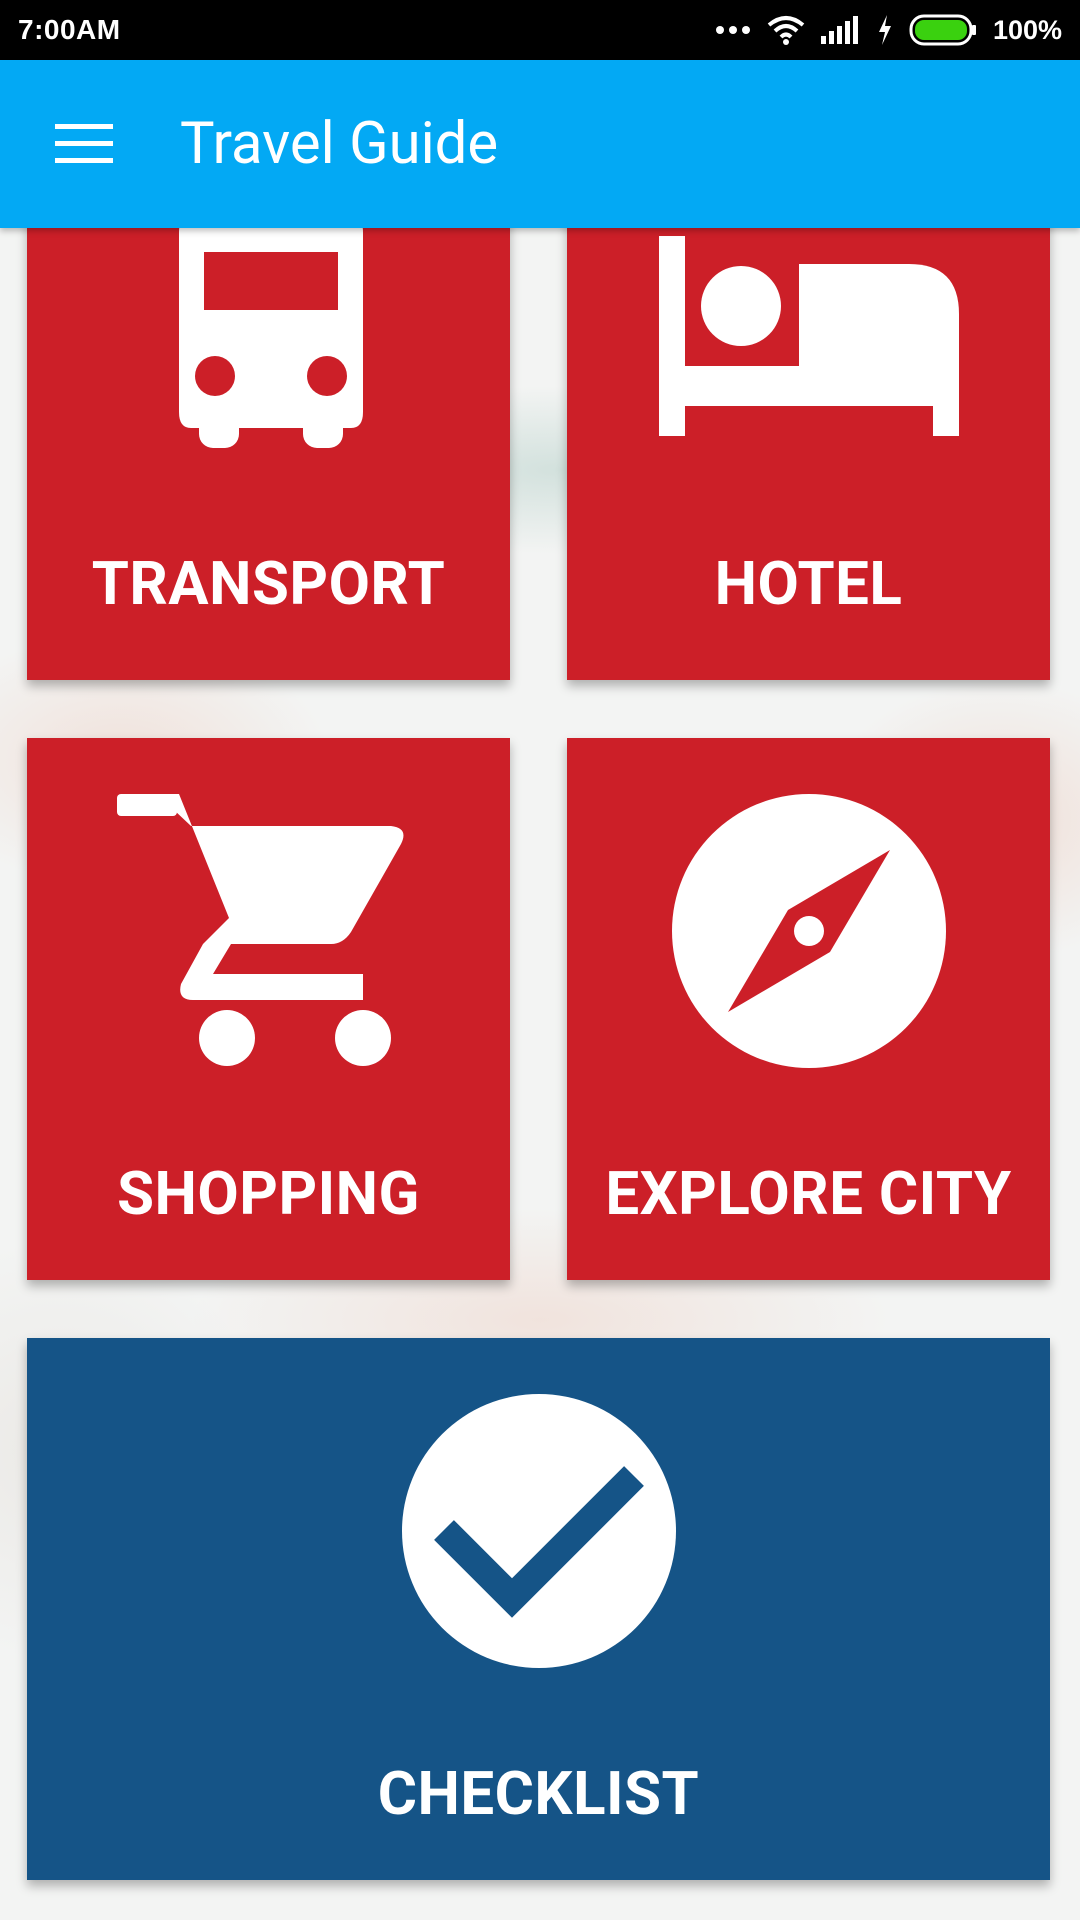 The height and width of the screenshot is (1920, 1080). Describe the element at coordinates (808, 1193) in the screenshot. I see `explore-city-label: EXPLORE CITY` at that location.